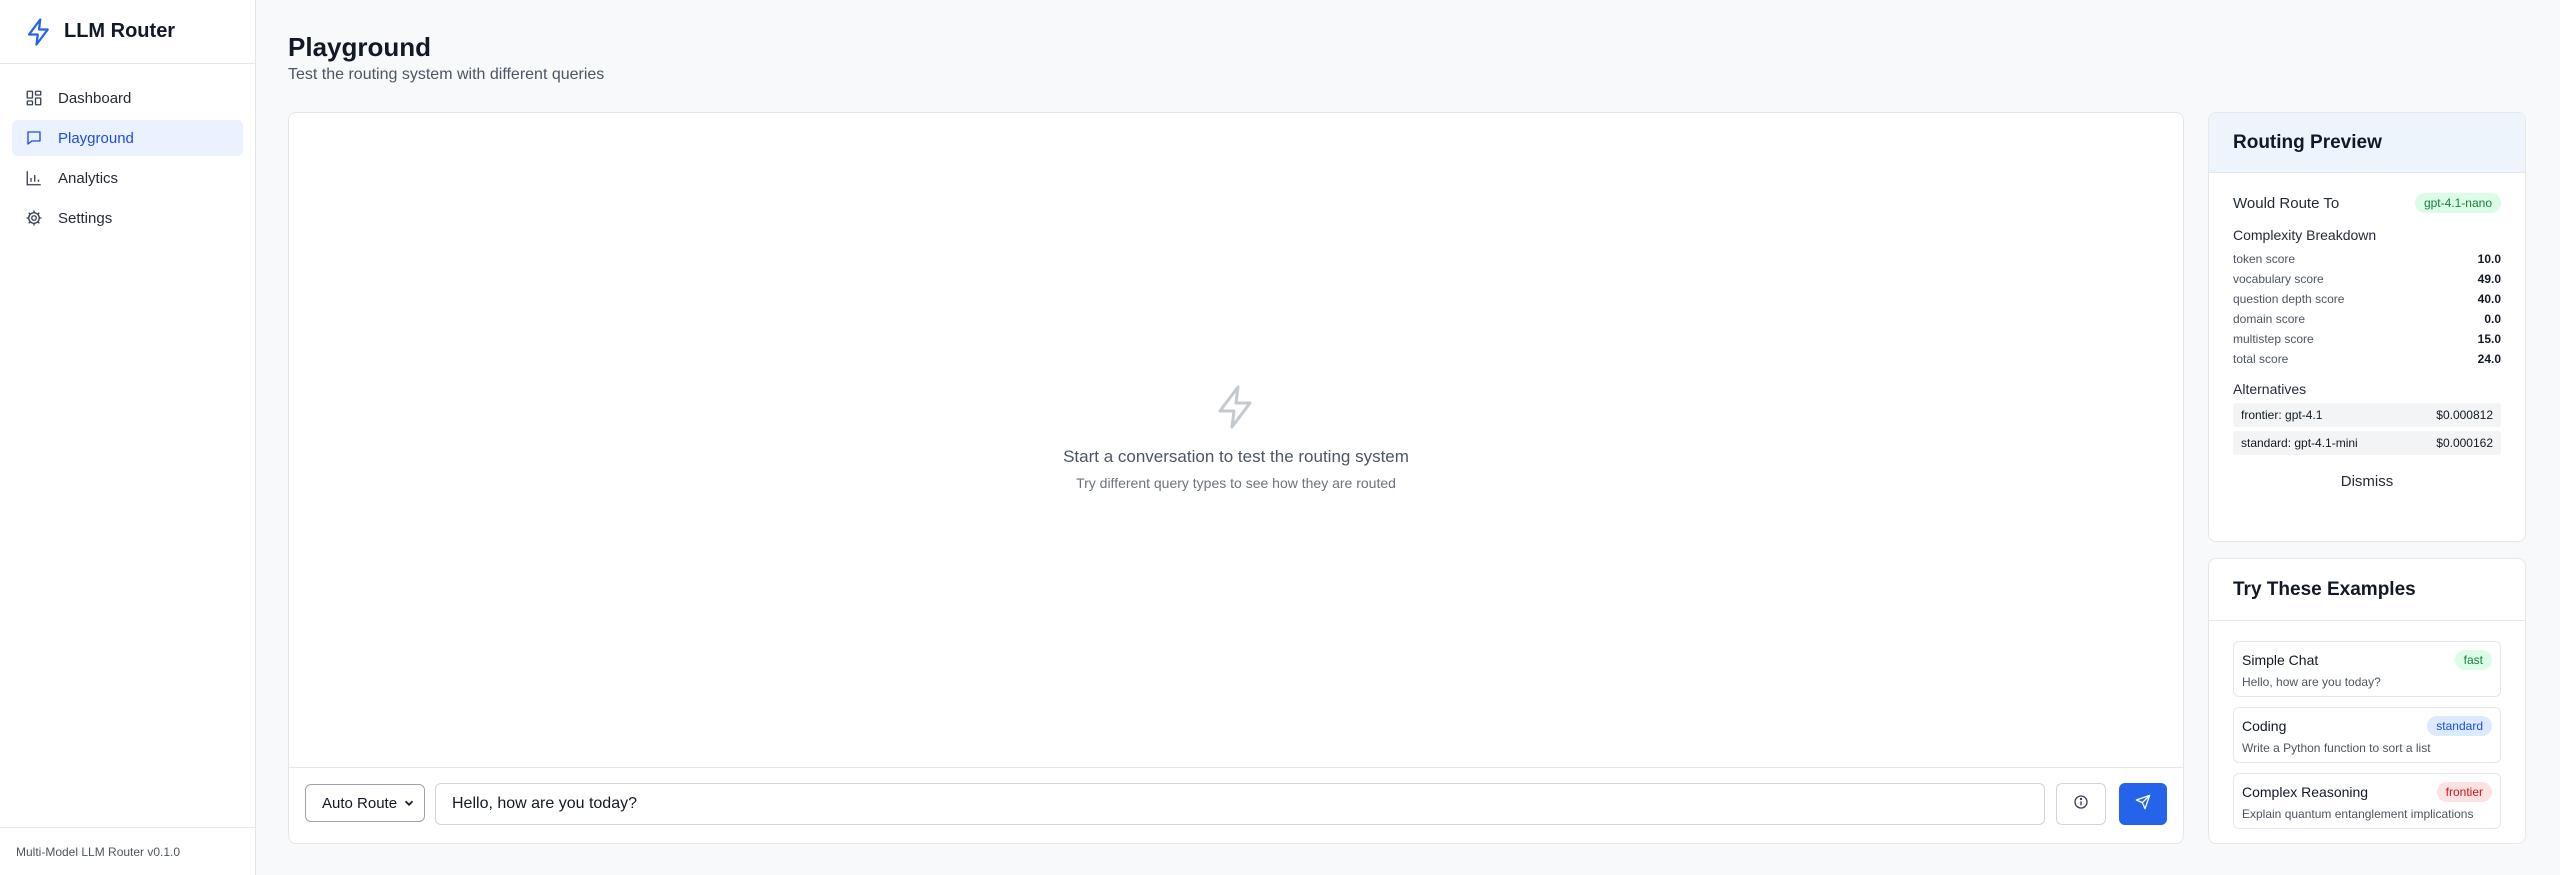 This screenshot has height=875, width=2560. What do you see at coordinates (360, 47) in the screenshot?
I see `page-title: Playground` at bounding box center [360, 47].